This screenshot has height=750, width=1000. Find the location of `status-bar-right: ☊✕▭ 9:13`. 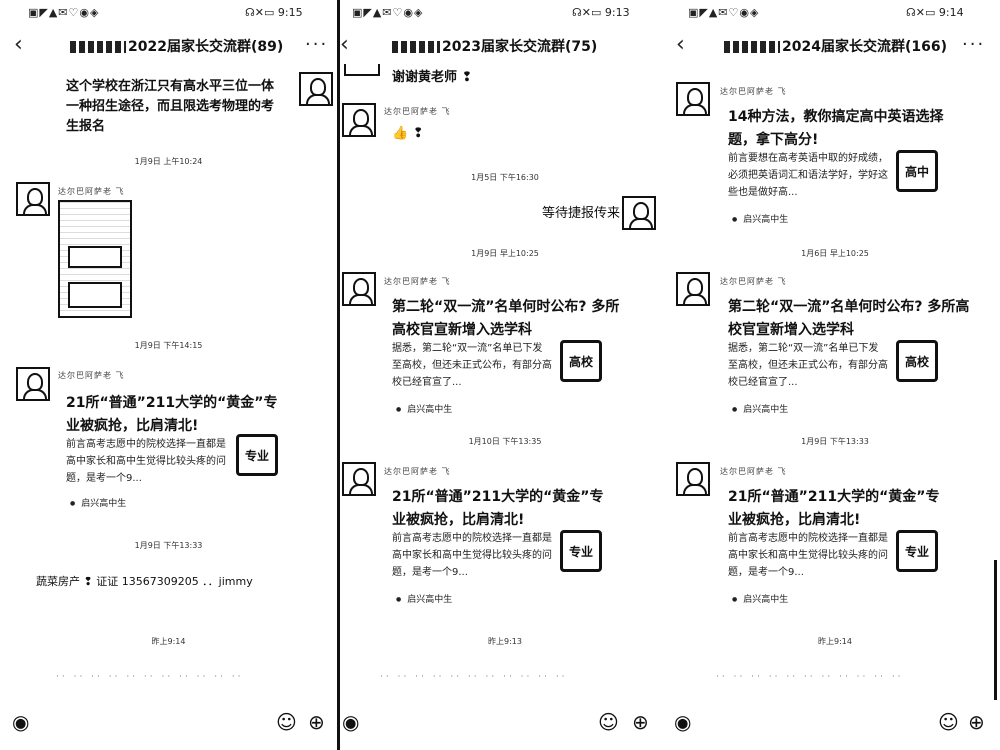

status-bar-right: ☊✕▭ 9:13 is located at coordinates (601, 12).